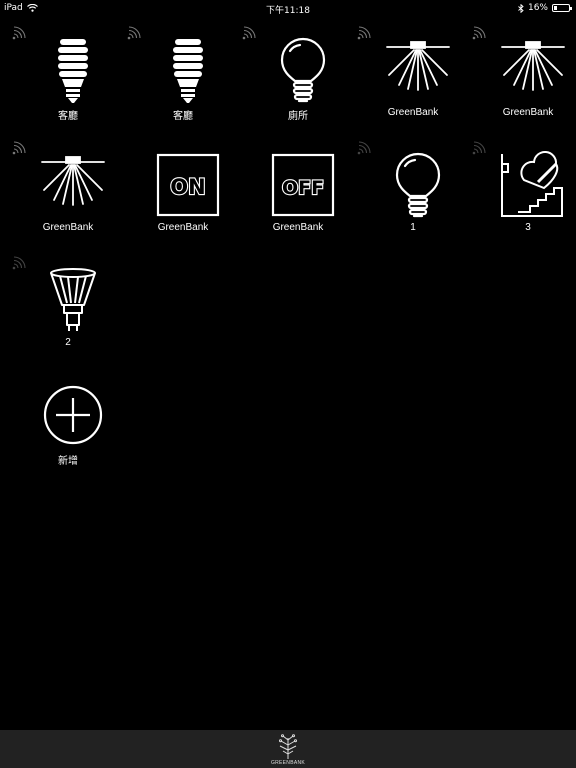 The width and height of the screenshot is (576, 768). Describe the element at coordinates (73, 300) in the screenshot. I see `spotlight-bulb-icon` at that location.